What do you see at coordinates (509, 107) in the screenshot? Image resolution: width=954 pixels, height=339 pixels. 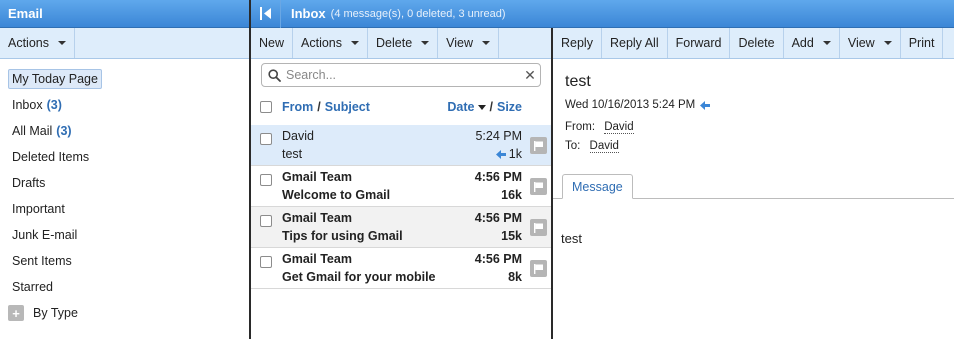 I see `sort-by-size: Size` at bounding box center [509, 107].